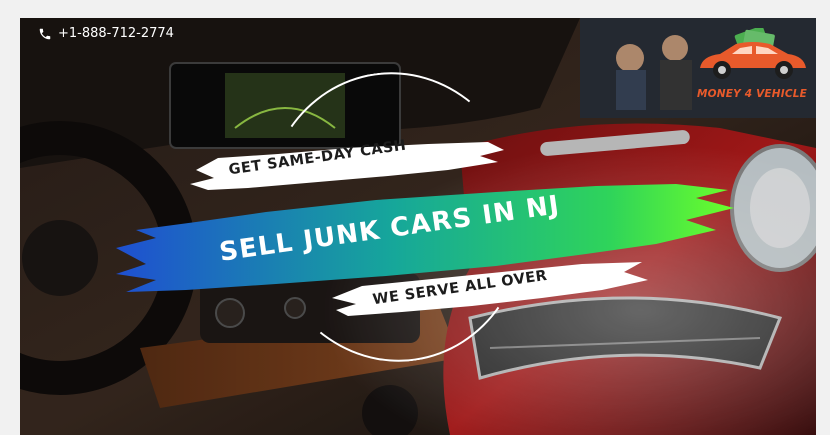  I want to click on phone-link: +1-888-712-2774, so click(106, 33).